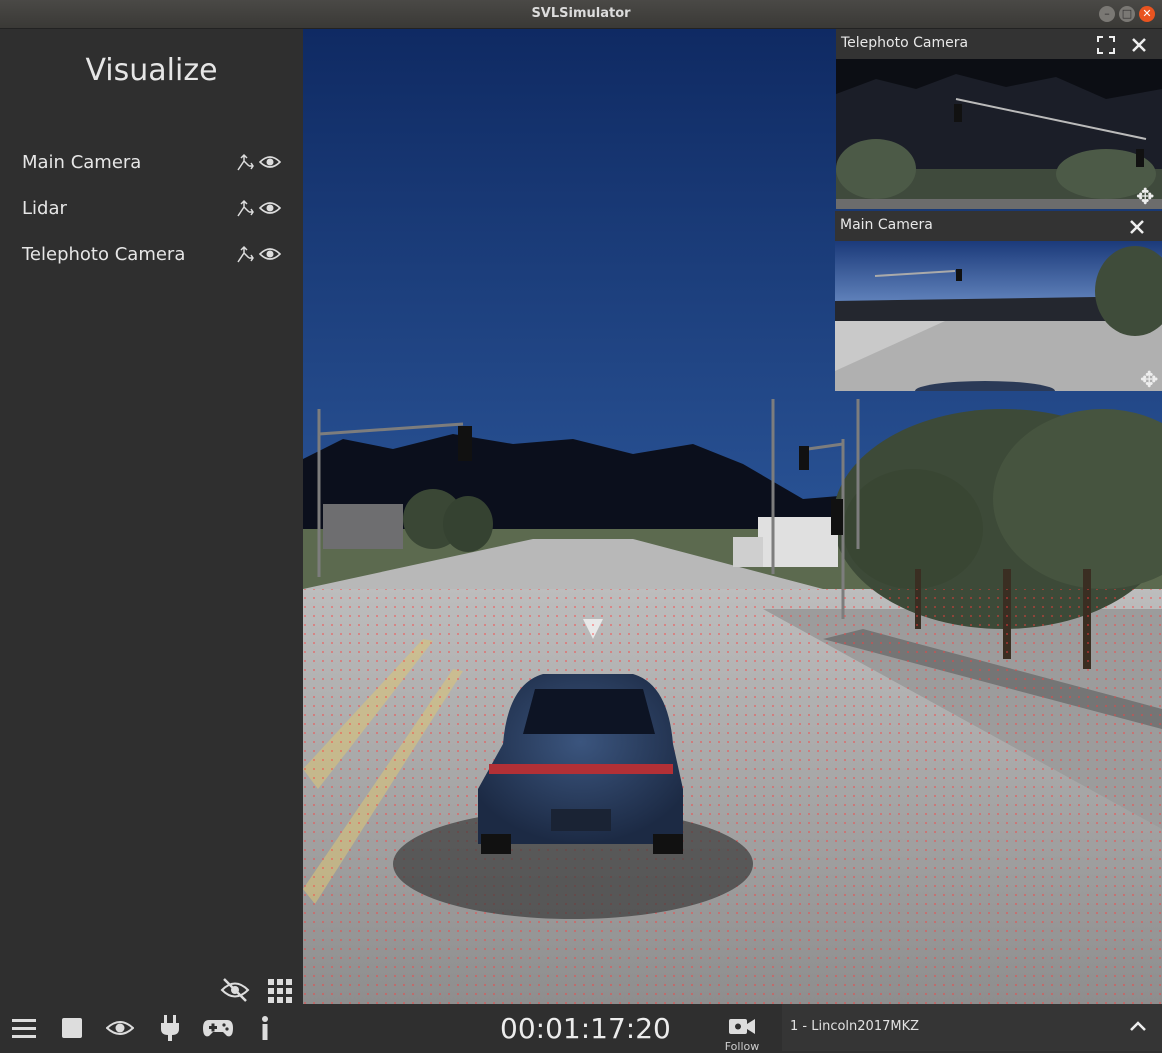 The width and height of the screenshot is (1162, 1053). What do you see at coordinates (742, 1046) in the screenshot?
I see `follow-label: Follow` at bounding box center [742, 1046].